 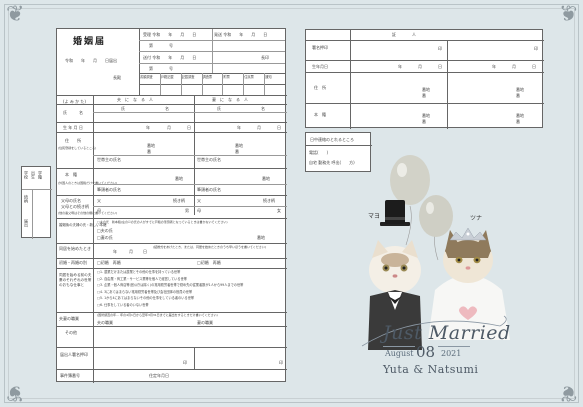 I want to click on husband-header: 夫 に な る 人, so click(x=135, y=99).